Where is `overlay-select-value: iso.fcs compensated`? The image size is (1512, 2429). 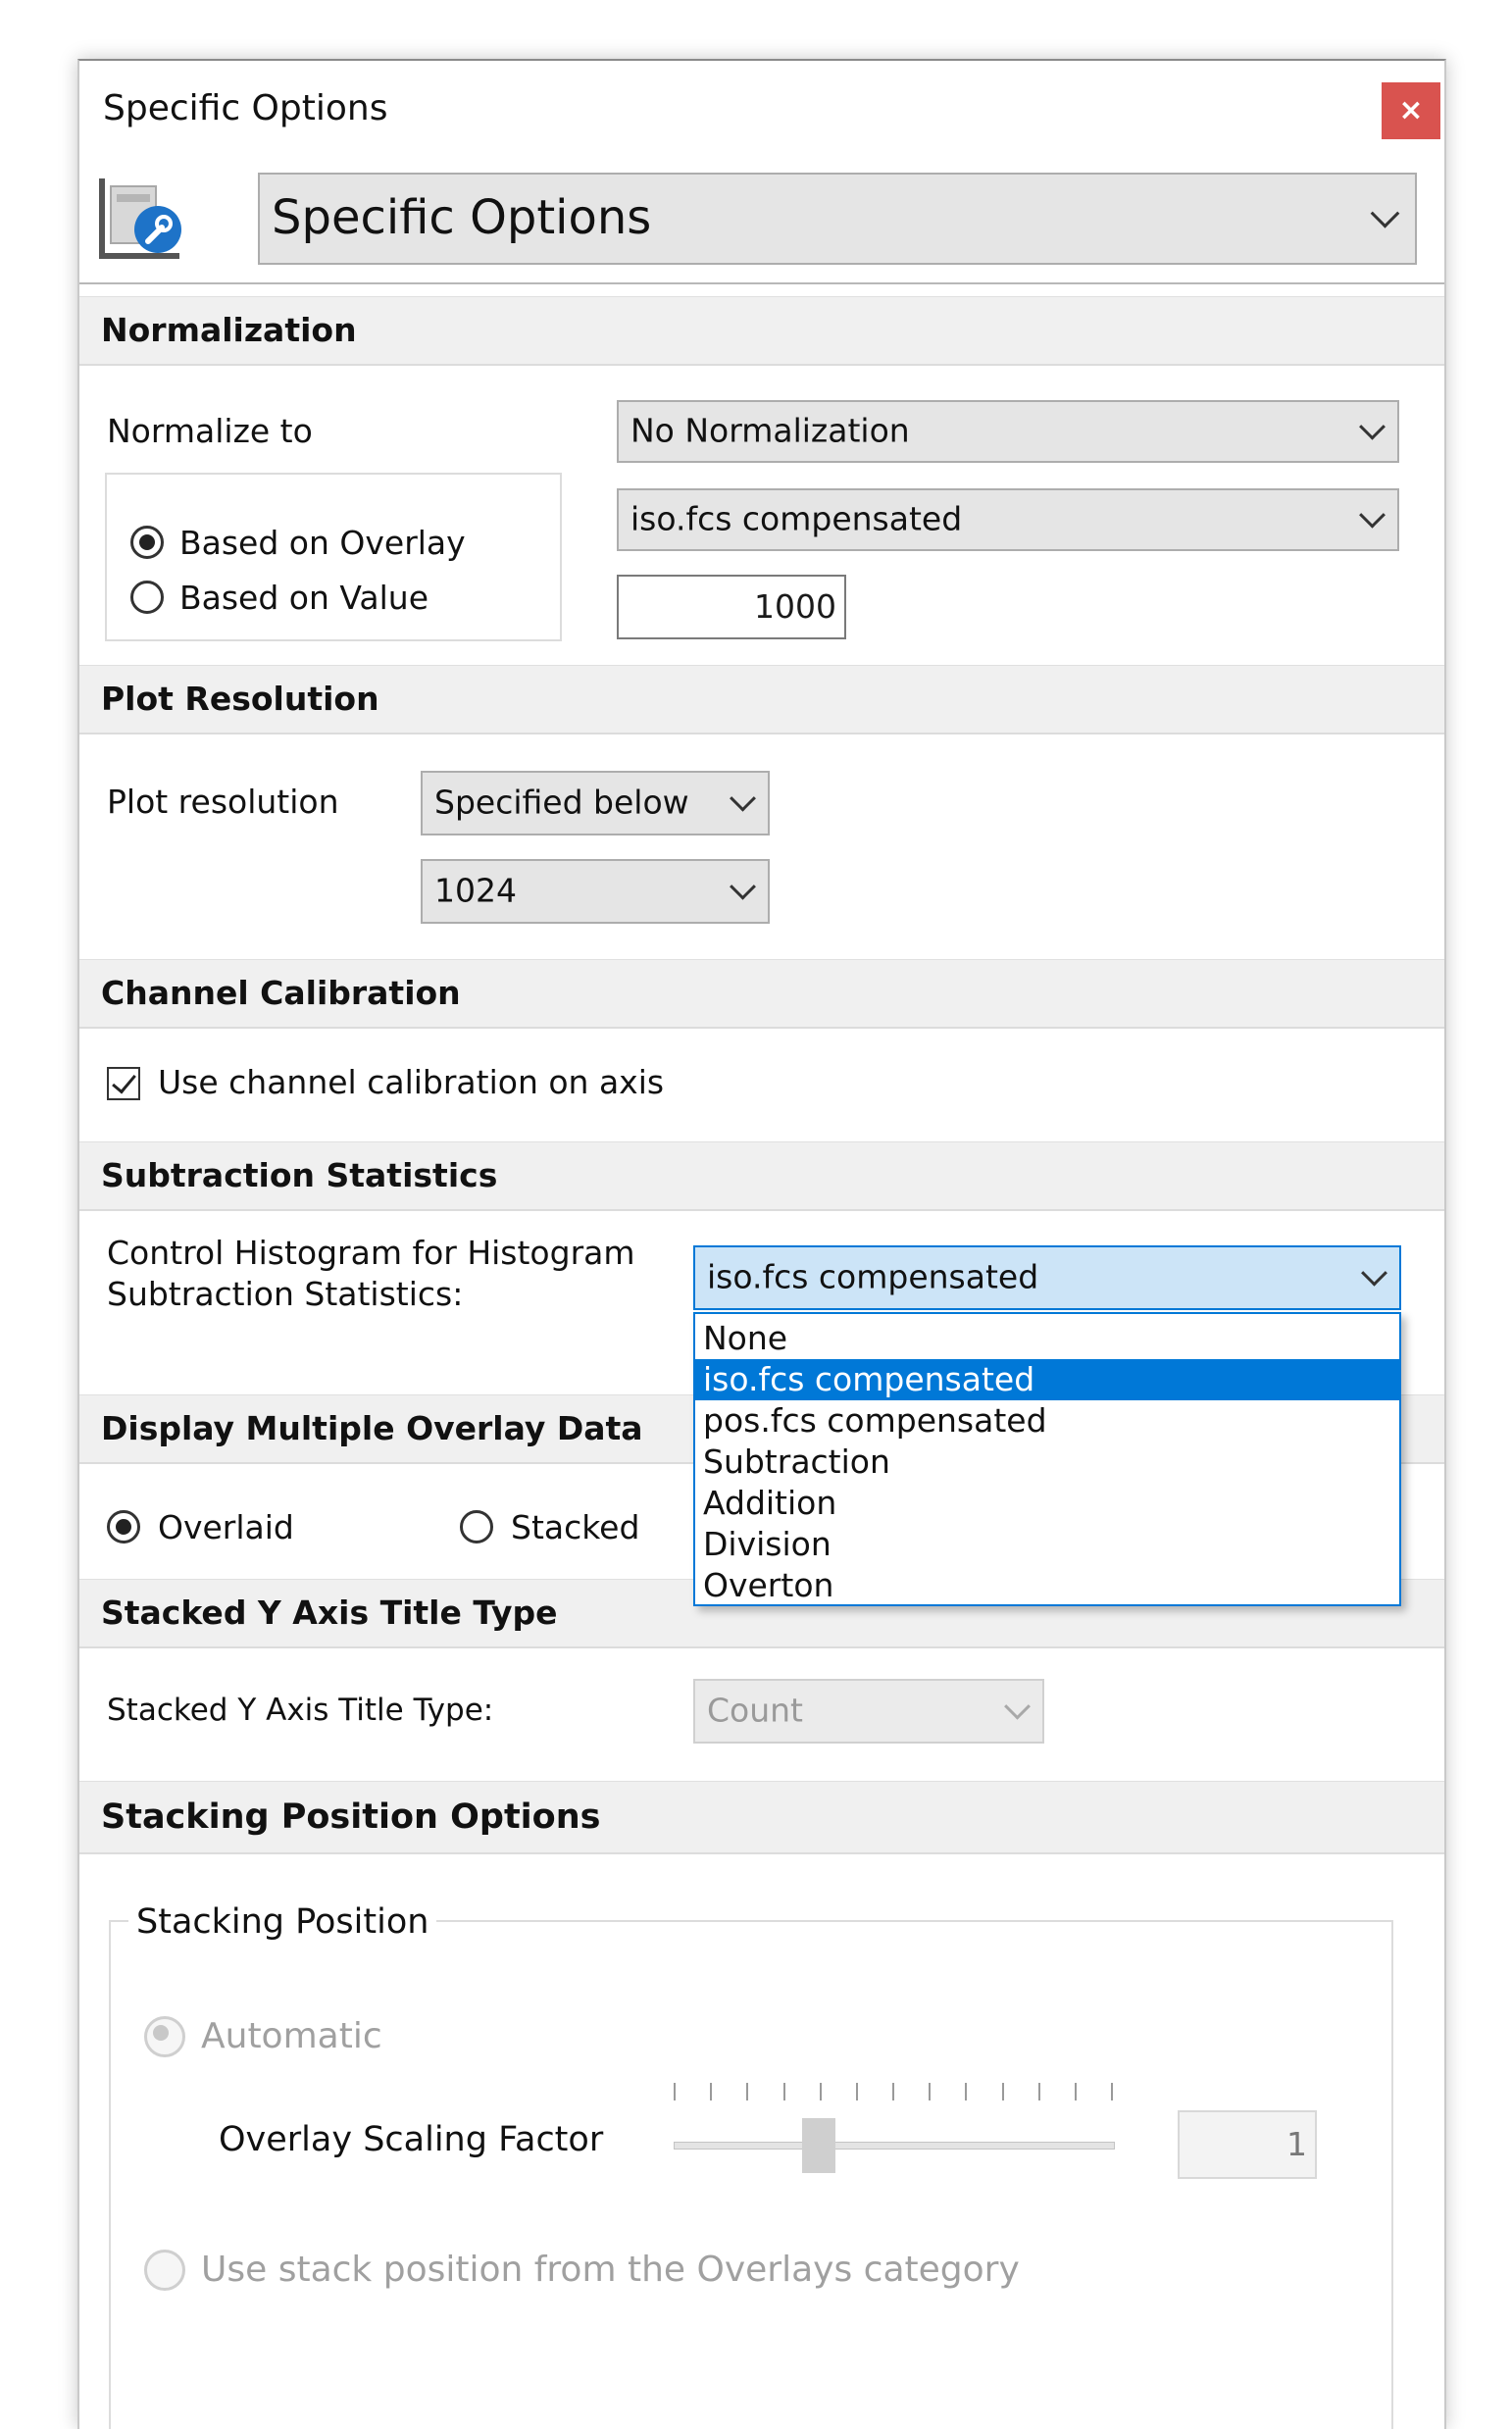
overlay-select-value: iso.fcs compensated is located at coordinates (796, 518).